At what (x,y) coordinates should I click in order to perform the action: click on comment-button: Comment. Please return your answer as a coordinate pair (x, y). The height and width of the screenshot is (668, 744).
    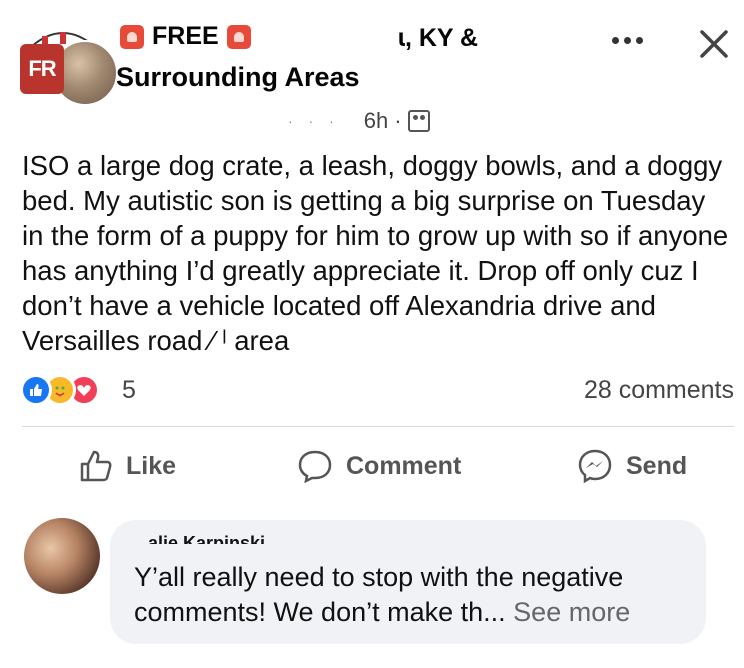
    Looking at the image, I should click on (378, 466).